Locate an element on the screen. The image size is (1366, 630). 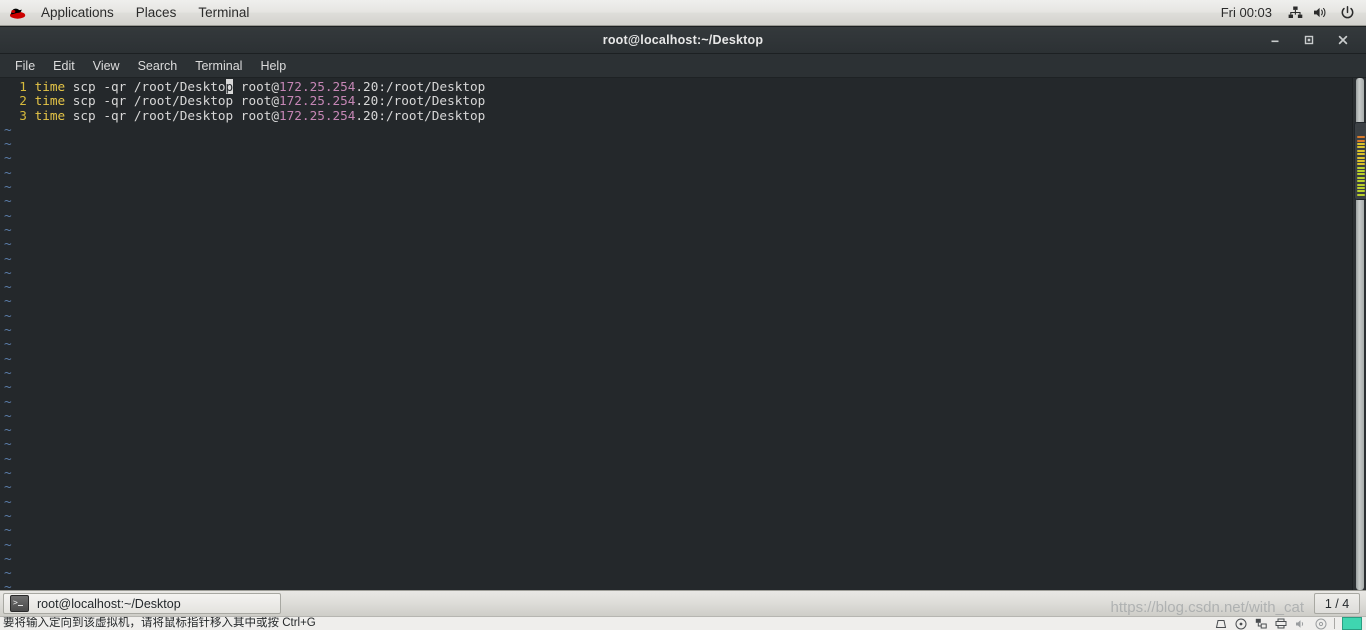
volume-icon is located at coordinates (1321, 13).